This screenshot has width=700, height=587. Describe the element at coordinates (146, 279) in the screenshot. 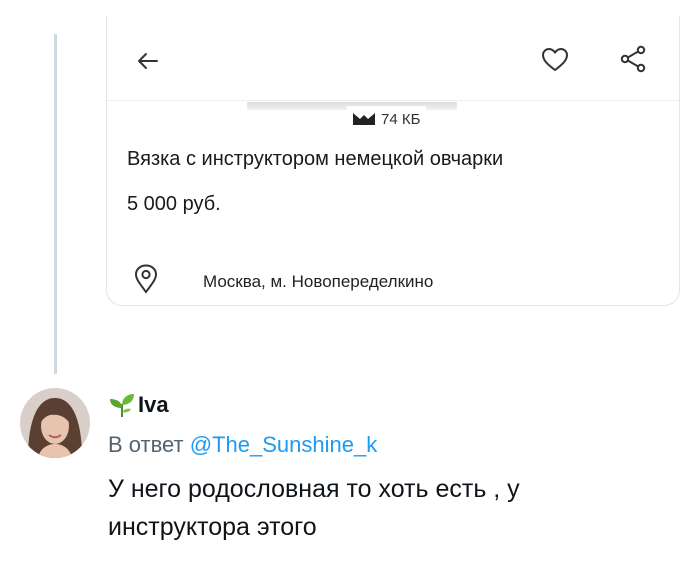

I see `location-pin-icon` at that location.